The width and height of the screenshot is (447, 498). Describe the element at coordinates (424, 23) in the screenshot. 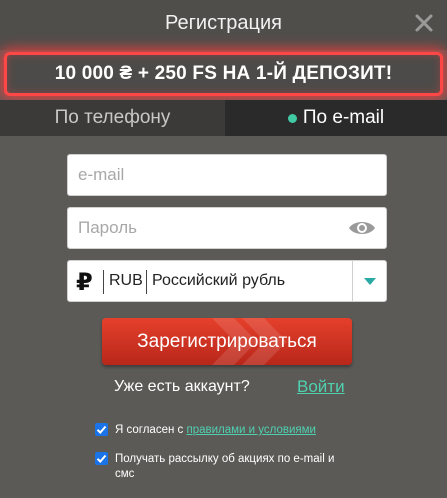

I see `close-icon` at that location.